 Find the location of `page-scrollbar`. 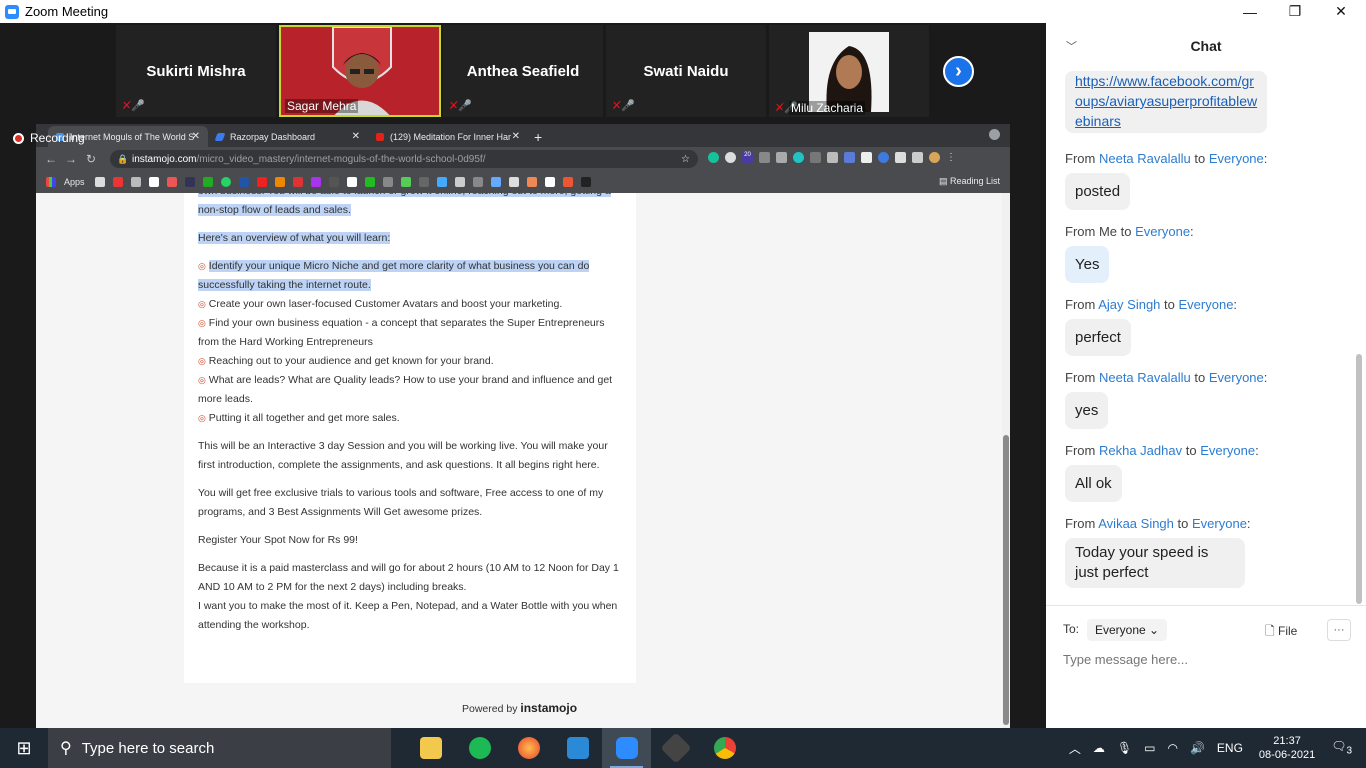

page-scrollbar is located at coordinates (1006, 460).